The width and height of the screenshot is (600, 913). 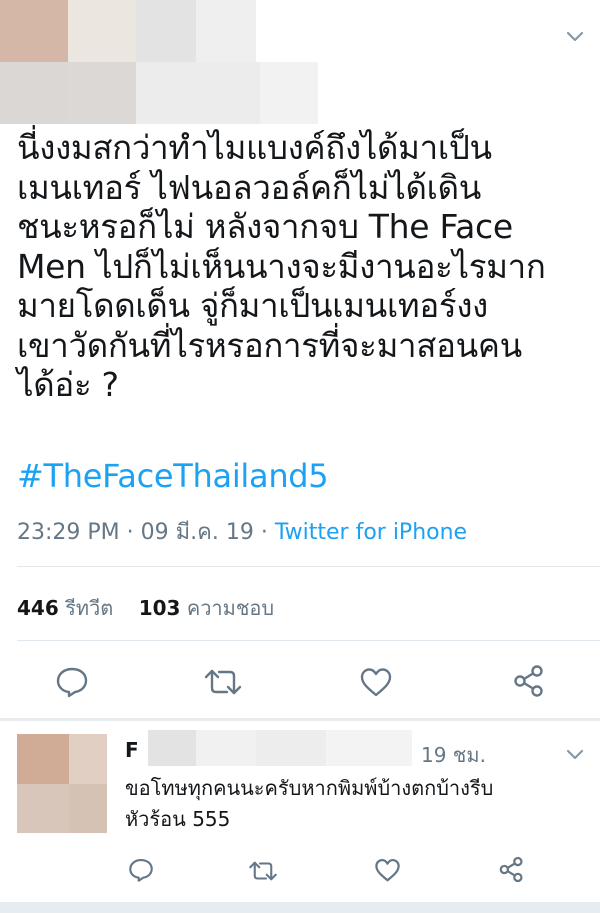 What do you see at coordinates (230, 608) in the screenshot?
I see `like-label: ความชอบ` at bounding box center [230, 608].